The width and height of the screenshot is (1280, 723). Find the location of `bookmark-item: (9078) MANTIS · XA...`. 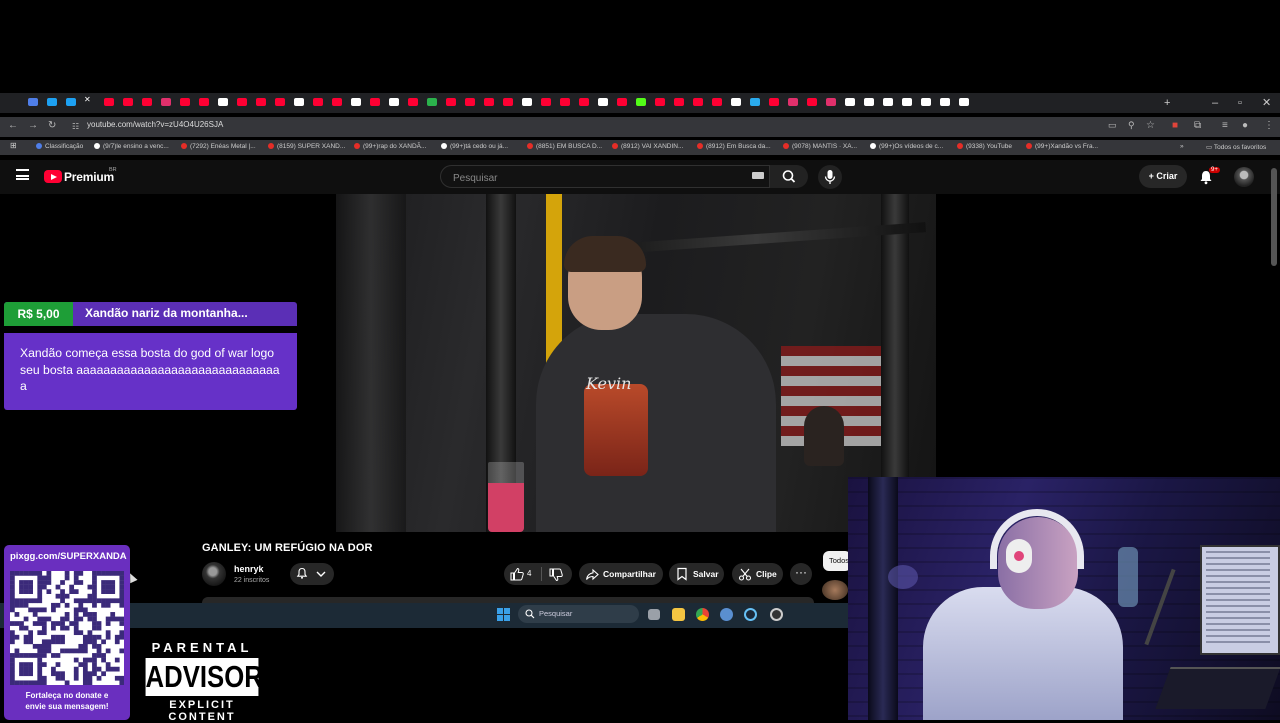

bookmark-item: (9078) MANTIS · XA... is located at coordinates (820, 146).